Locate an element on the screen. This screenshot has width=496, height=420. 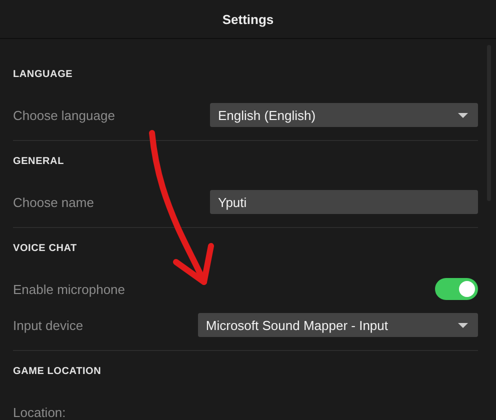
section-title: VOICE CHAT is located at coordinates (45, 248).